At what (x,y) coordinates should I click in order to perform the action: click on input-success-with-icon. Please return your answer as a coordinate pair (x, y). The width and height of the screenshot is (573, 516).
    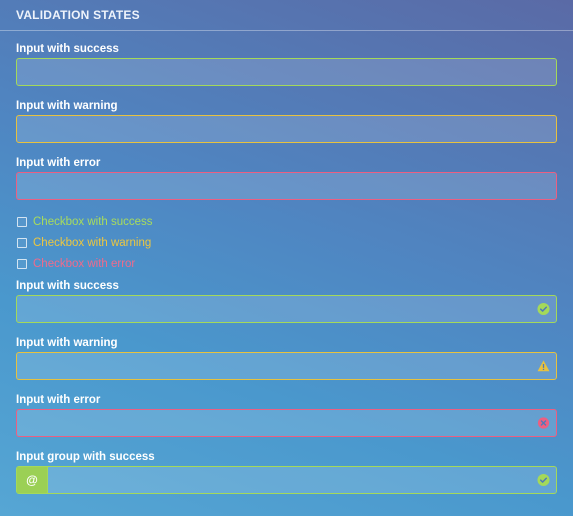
    Looking at the image, I should click on (286, 309).